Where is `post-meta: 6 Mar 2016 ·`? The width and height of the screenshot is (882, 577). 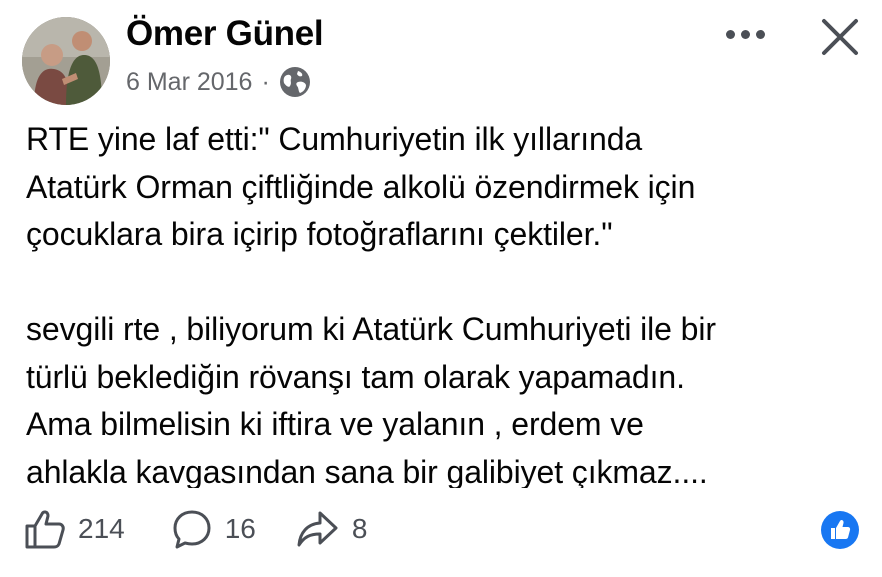 post-meta: 6 Mar 2016 · is located at coordinates (218, 82).